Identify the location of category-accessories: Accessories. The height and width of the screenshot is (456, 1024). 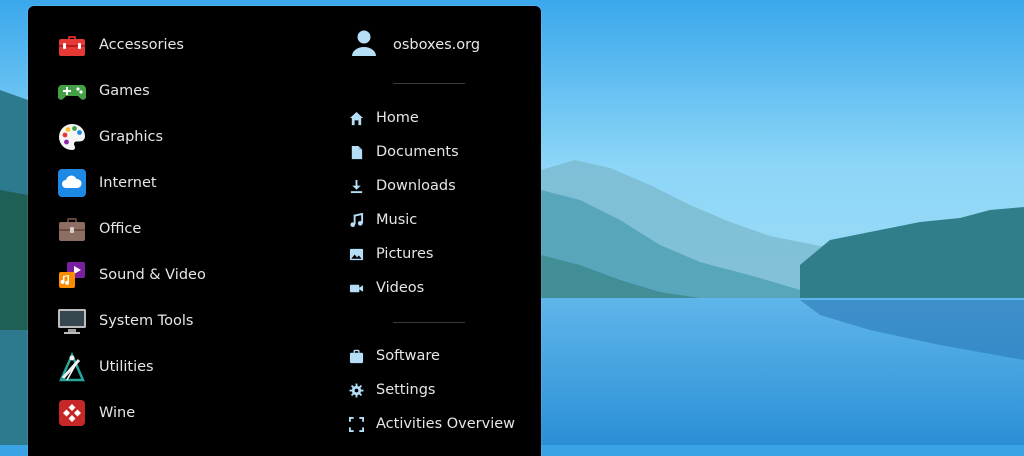
(181, 45).